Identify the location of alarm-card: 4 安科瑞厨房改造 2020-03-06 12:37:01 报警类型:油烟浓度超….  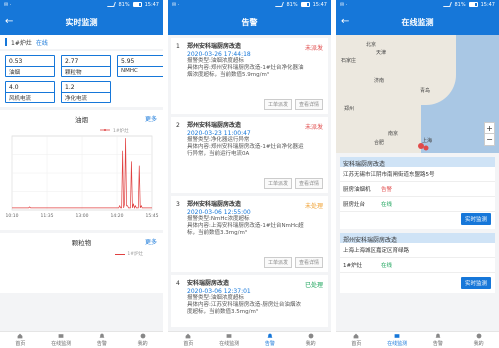
(249, 301).